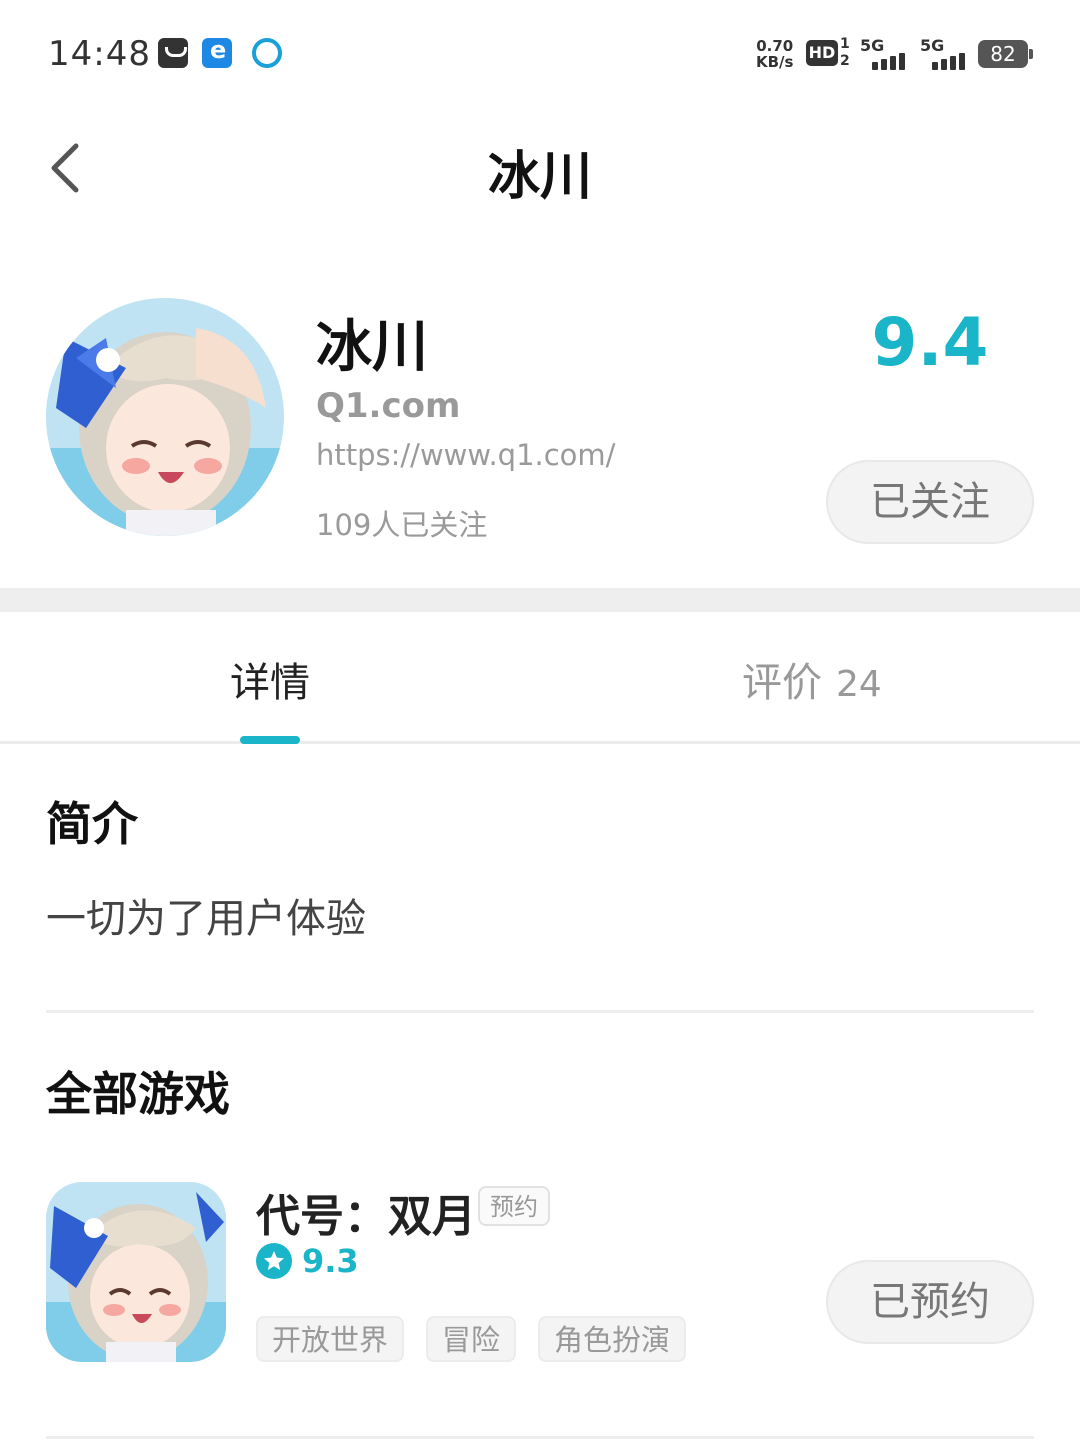 The width and height of the screenshot is (1080, 1448). I want to click on game-title: 代号：双月, so click(366, 1216).